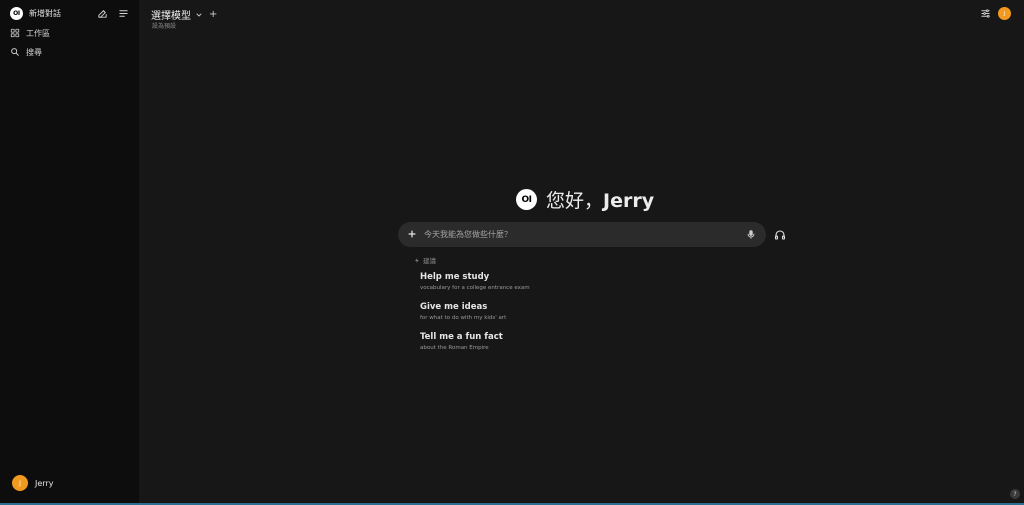  Describe the element at coordinates (461, 337) in the screenshot. I see `suggestion-title: Tell me a fun fact` at that location.